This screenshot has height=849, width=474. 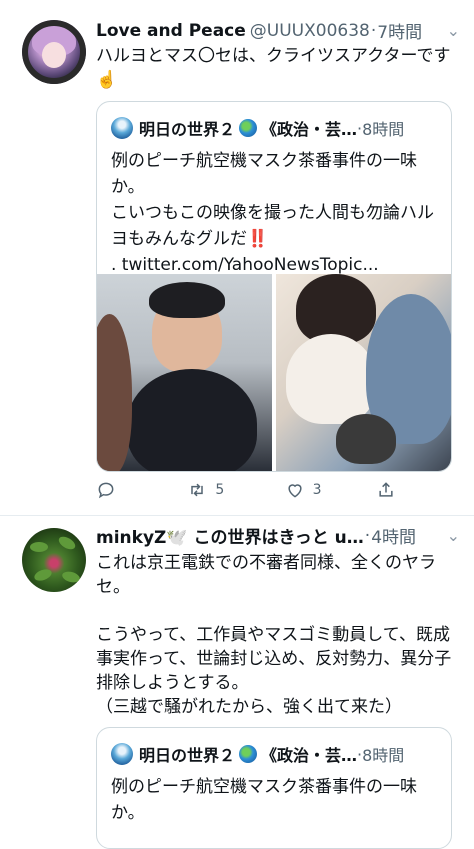 I want to click on share-icon, so click(x=386, y=489).